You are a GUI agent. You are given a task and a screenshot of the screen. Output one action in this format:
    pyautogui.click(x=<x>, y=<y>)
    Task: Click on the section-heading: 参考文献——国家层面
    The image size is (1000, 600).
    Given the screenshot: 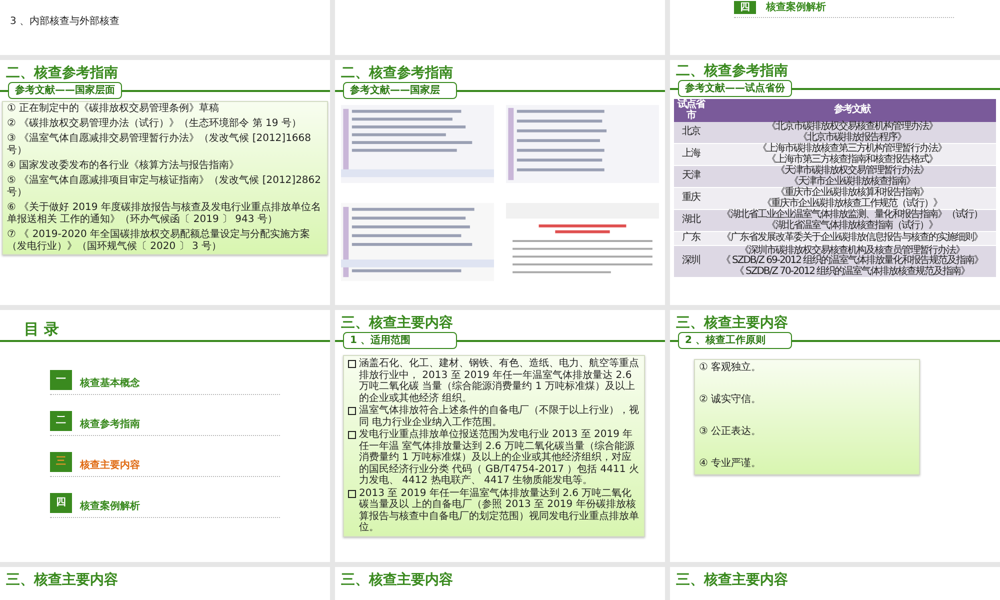 What is the action you would take?
    pyautogui.click(x=65, y=90)
    